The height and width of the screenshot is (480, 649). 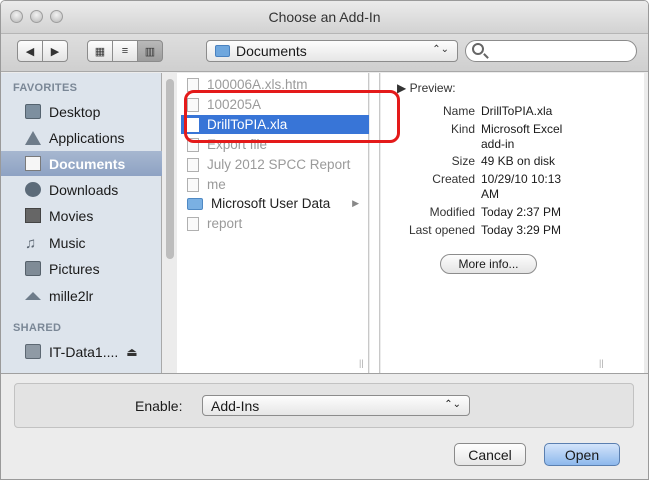 What do you see at coordinates (517, 111) in the screenshot?
I see `name-value: DrillToPIA.xla` at bounding box center [517, 111].